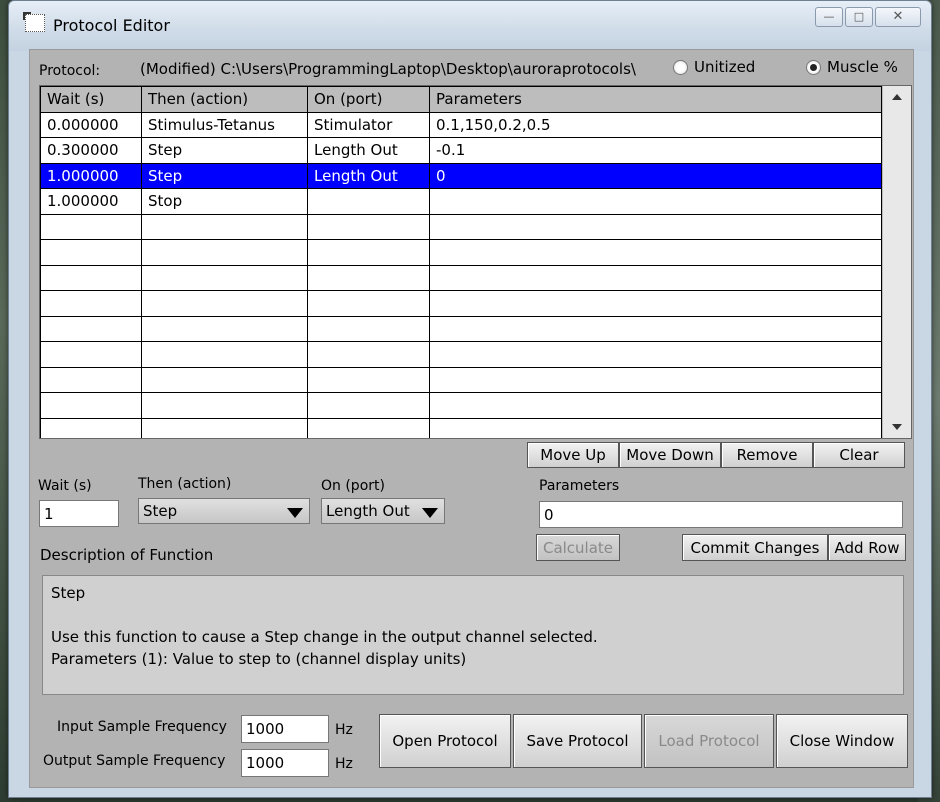 The height and width of the screenshot is (802, 940). Describe the element at coordinates (670, 455) in the screenshot. I see `move-down-button: Move Down` at that location.